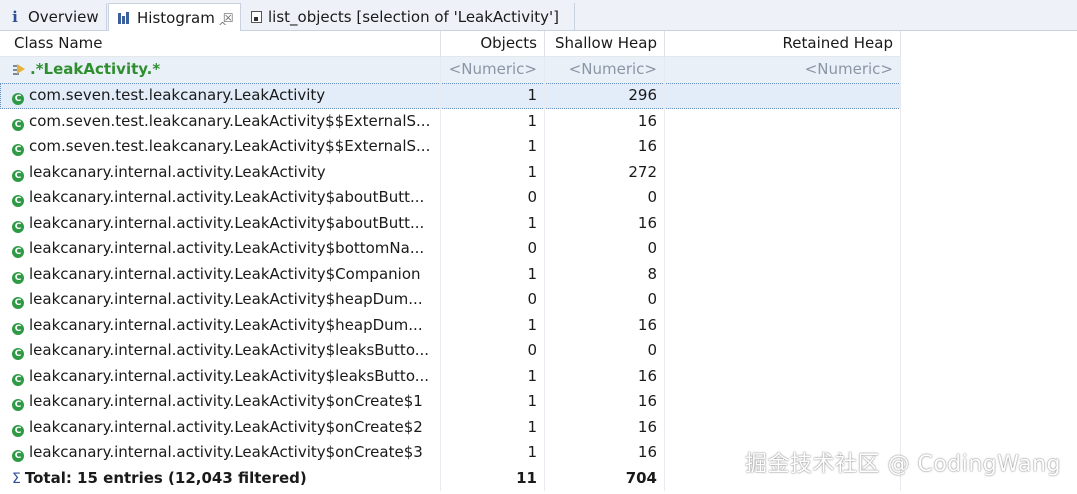 The width and height of the screenshot is (1077, 494). What do you see at coordinates (493, 478) in the screenshot?
I see `total-objects: 11` at bounding box center [493, 478].